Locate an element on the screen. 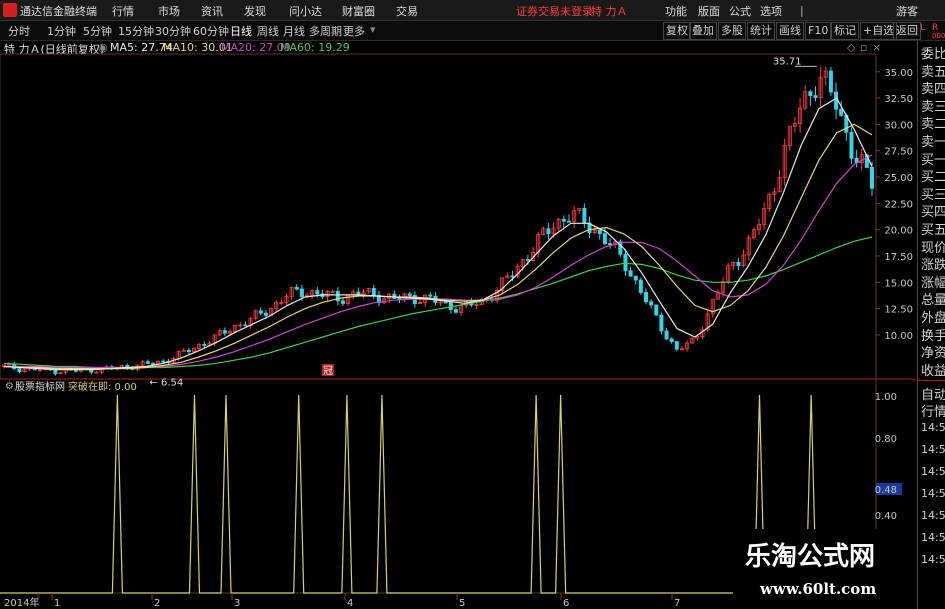 The image size is (945, 609). menu-quotes: 行情 is located at coordinates (123, 11).